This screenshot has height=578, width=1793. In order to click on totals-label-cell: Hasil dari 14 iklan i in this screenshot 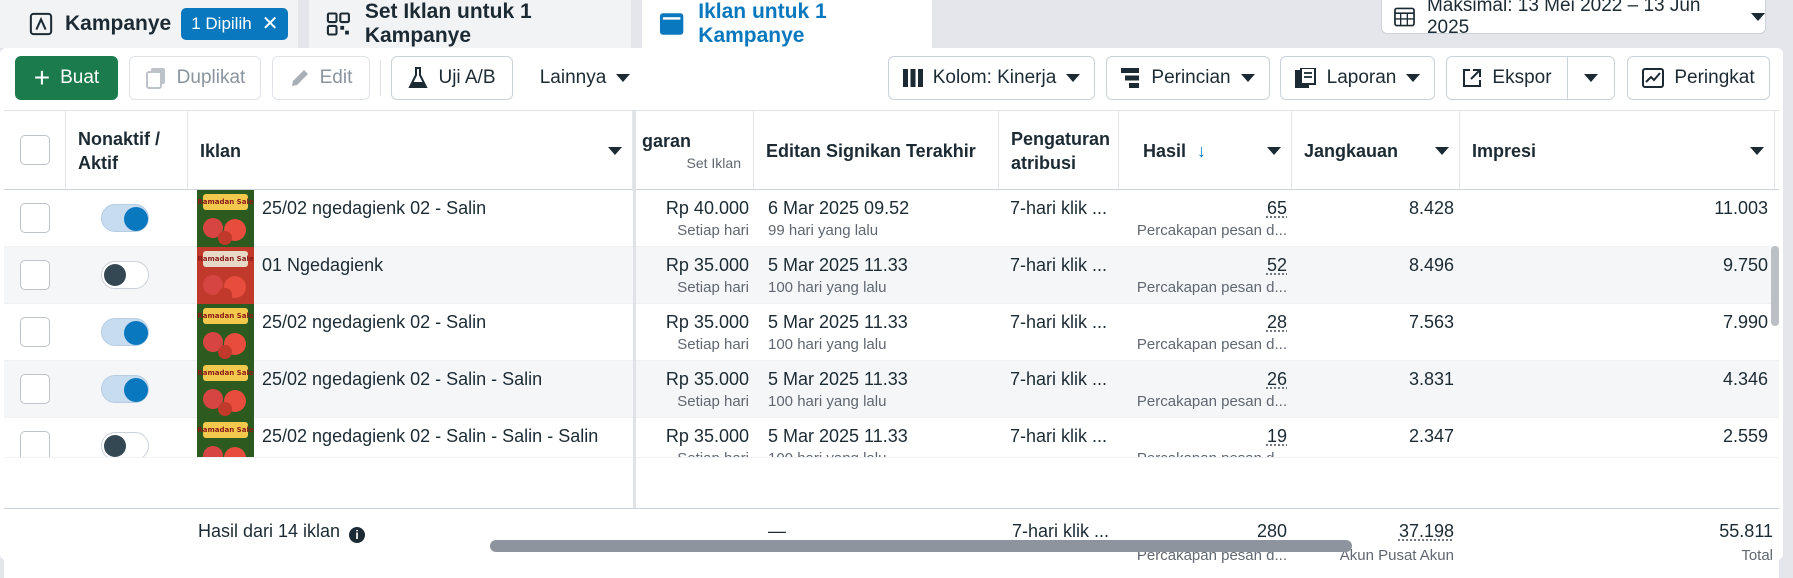, I will do `click(408, 537)`.